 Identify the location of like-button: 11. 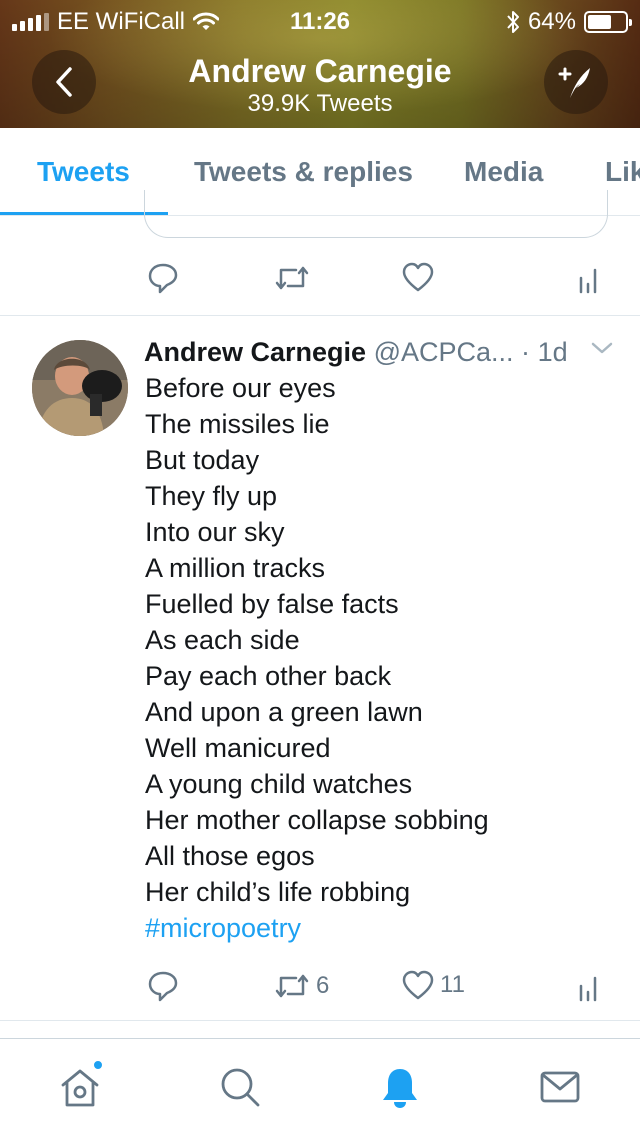
(433, 985).